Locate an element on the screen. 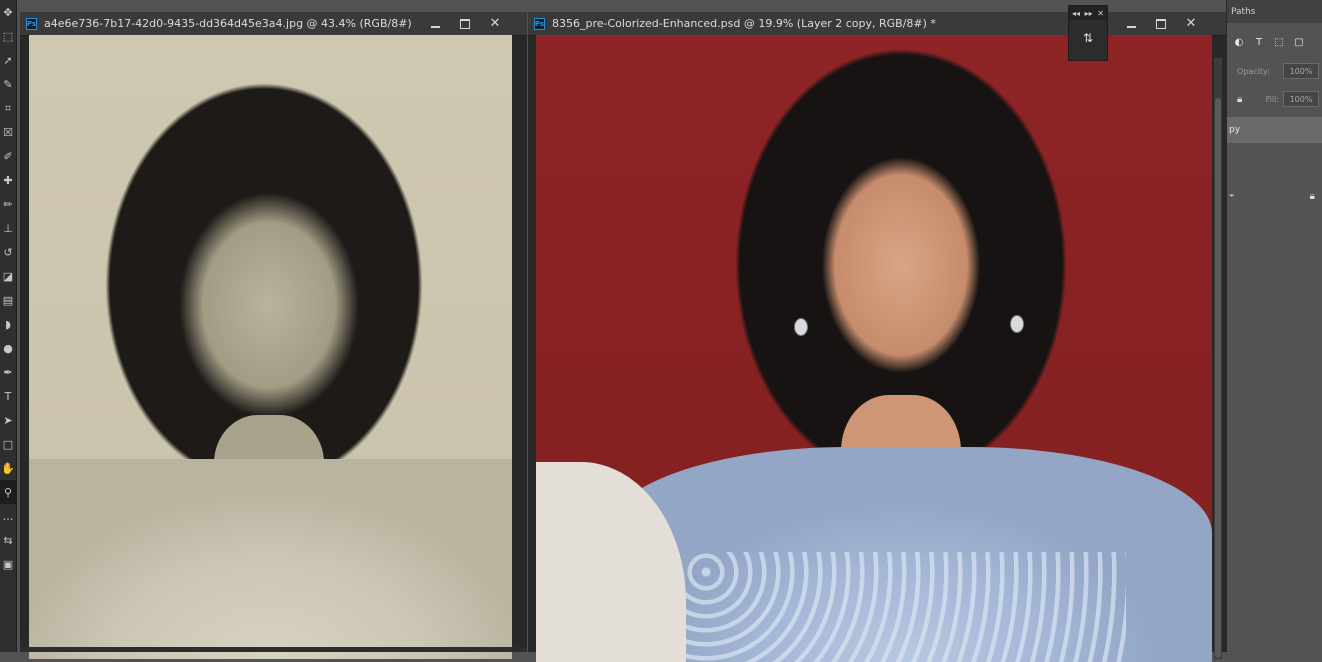 The image size is (1322, 662). layer-row-background: ⌁ 🔒︎ is located at coordinates (1274, 196).